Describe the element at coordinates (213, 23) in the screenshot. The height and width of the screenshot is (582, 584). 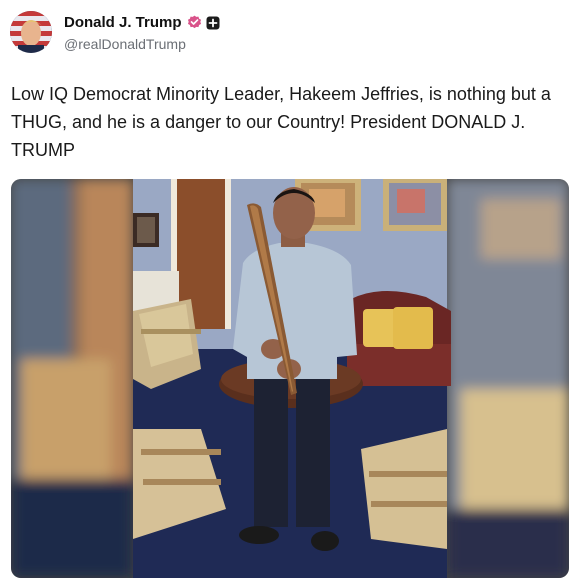
I see `plus-badge-icon` at that location.